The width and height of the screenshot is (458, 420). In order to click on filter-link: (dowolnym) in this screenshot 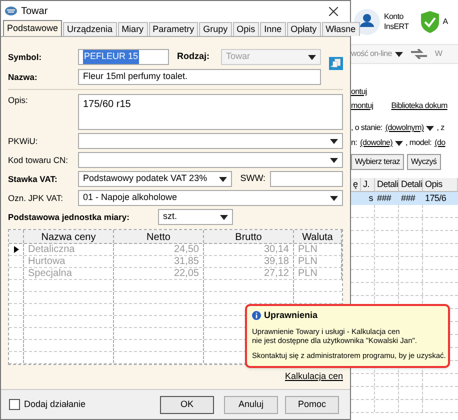, I will do `click(409, 128)`.